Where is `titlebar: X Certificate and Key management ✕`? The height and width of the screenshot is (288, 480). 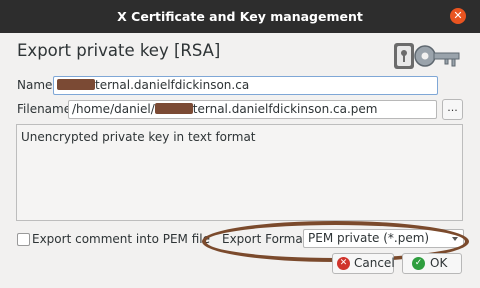
titlebar: X Certificate and Key management ✕ is located at coordinates (240, 16).